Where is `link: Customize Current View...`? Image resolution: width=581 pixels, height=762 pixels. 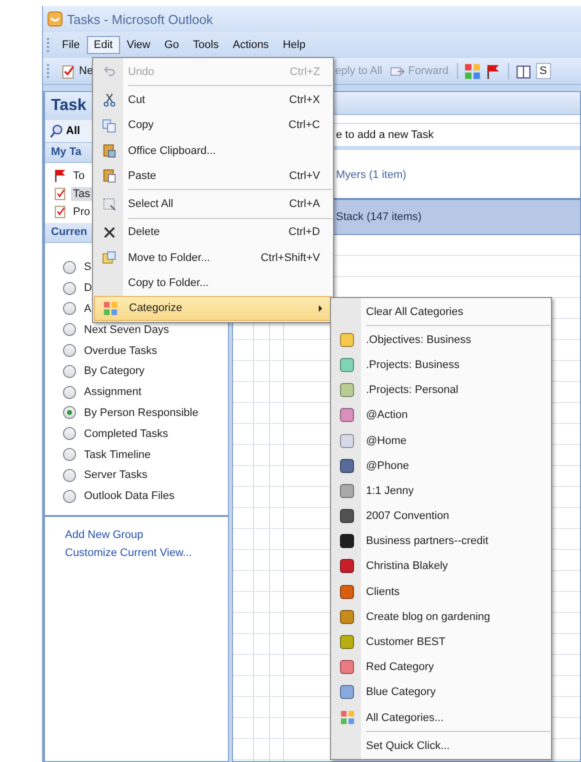
link: Customize Current View... is located at coordinates (128, 552).